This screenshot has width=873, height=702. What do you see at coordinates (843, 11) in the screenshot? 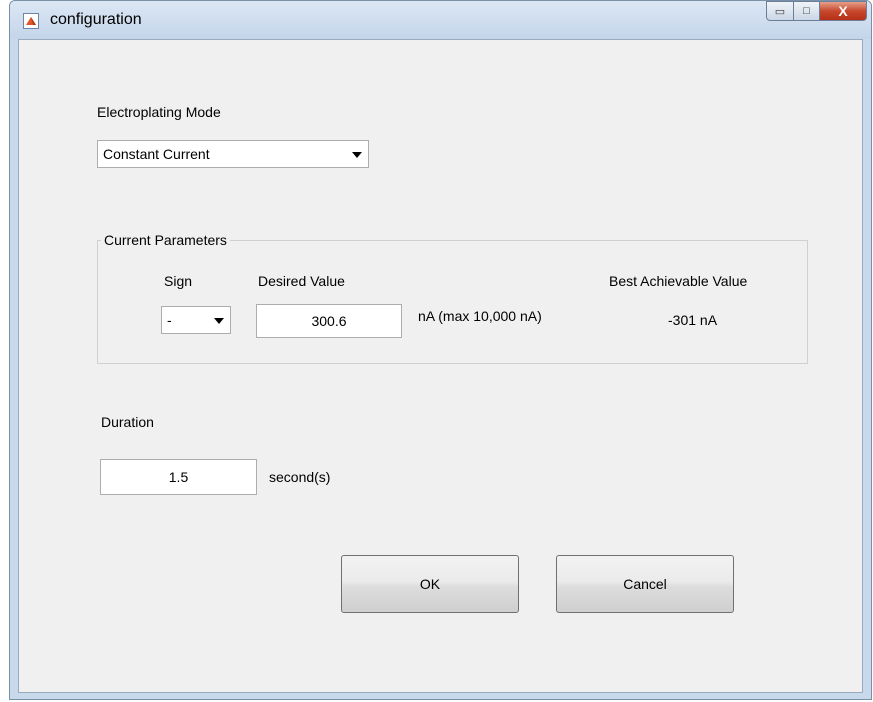
I see `close-icon: X` at bounding box center [843, 11].